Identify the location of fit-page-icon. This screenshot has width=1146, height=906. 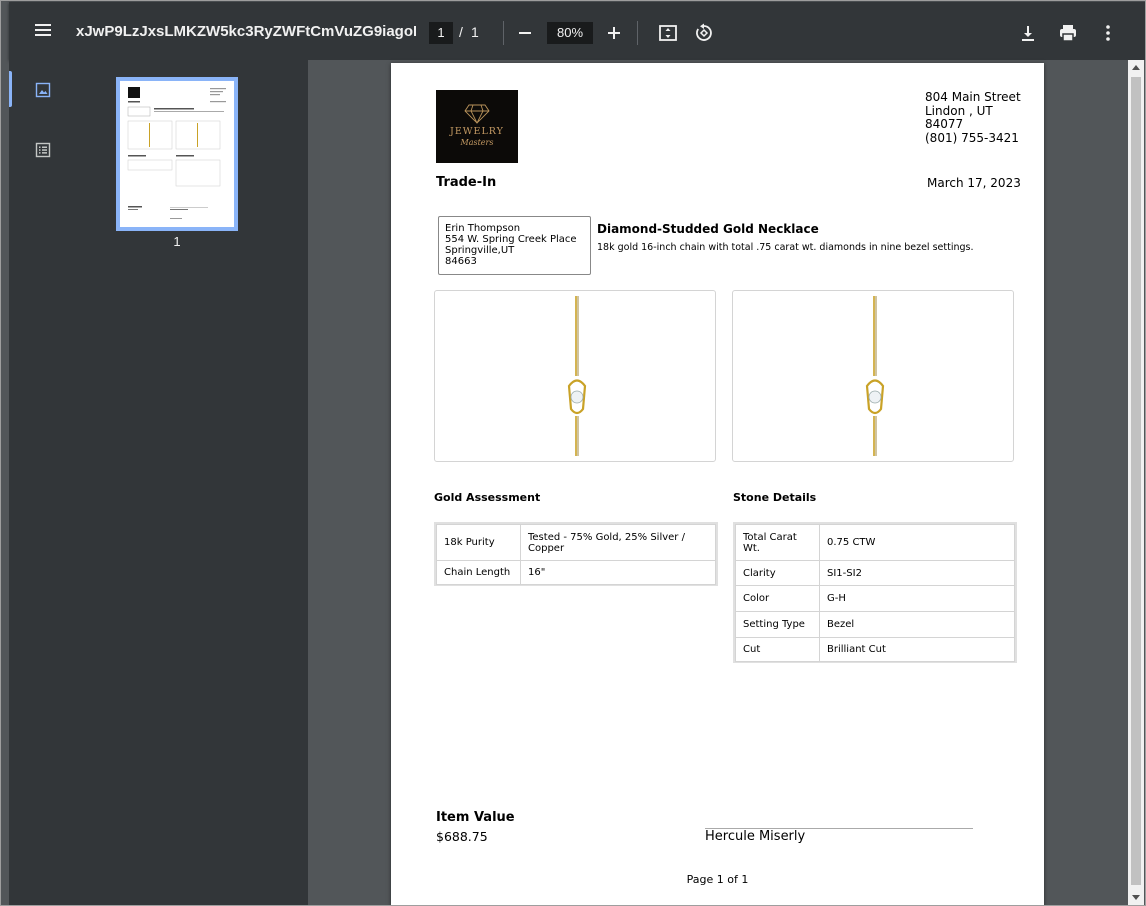
(668, 33).